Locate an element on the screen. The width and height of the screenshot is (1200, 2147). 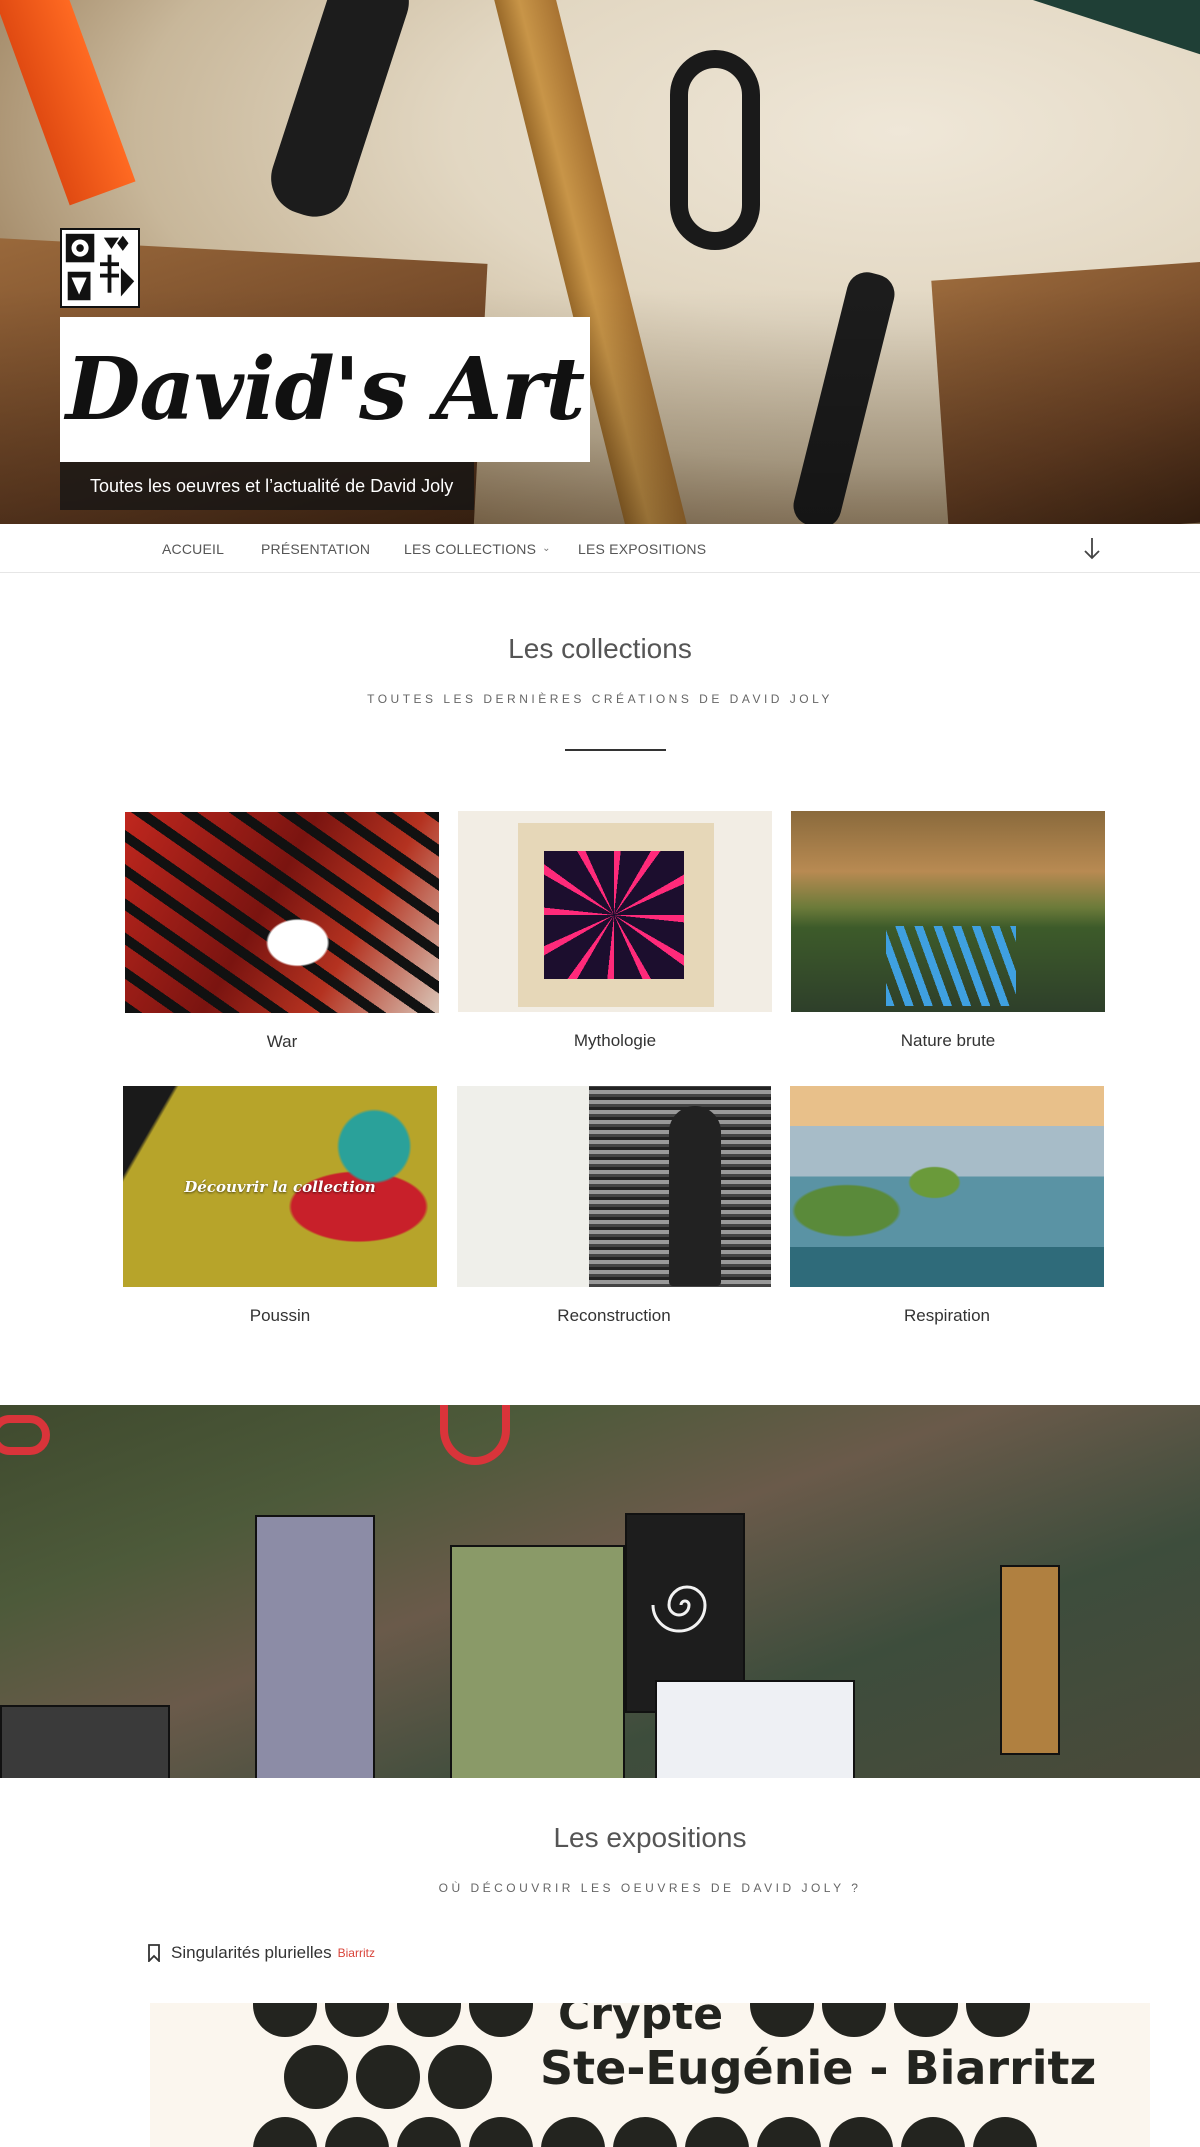
collection-label: Reconstruction is located at coordinates (614, 1316).